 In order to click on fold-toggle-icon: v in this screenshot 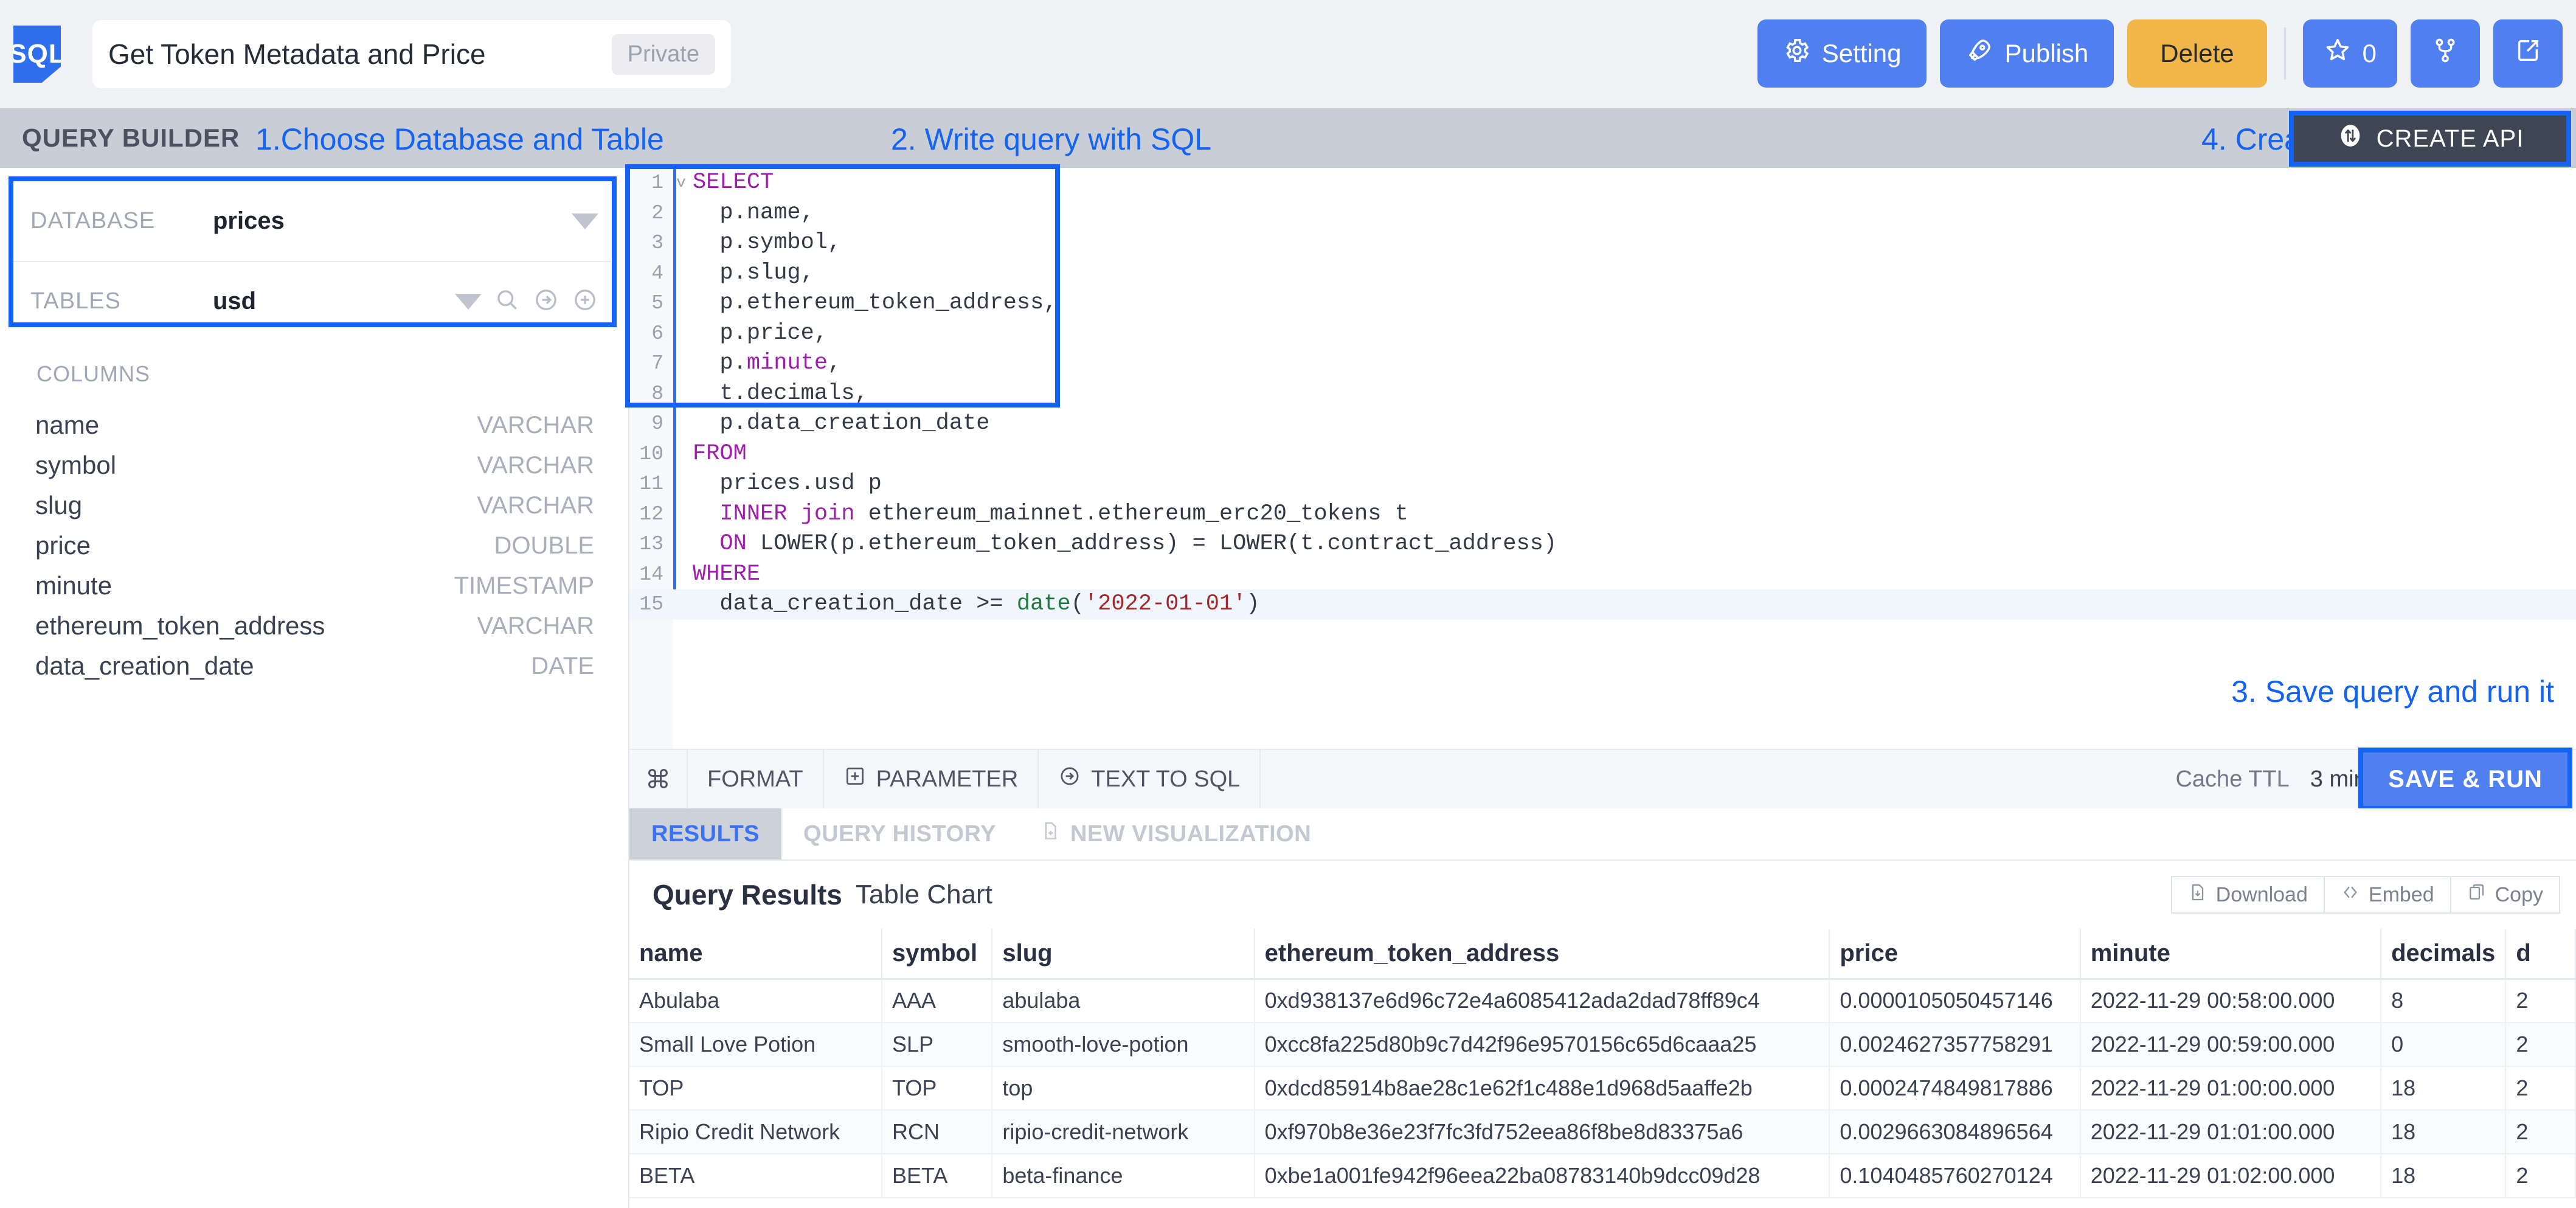, I will do `click(681, 183)`.